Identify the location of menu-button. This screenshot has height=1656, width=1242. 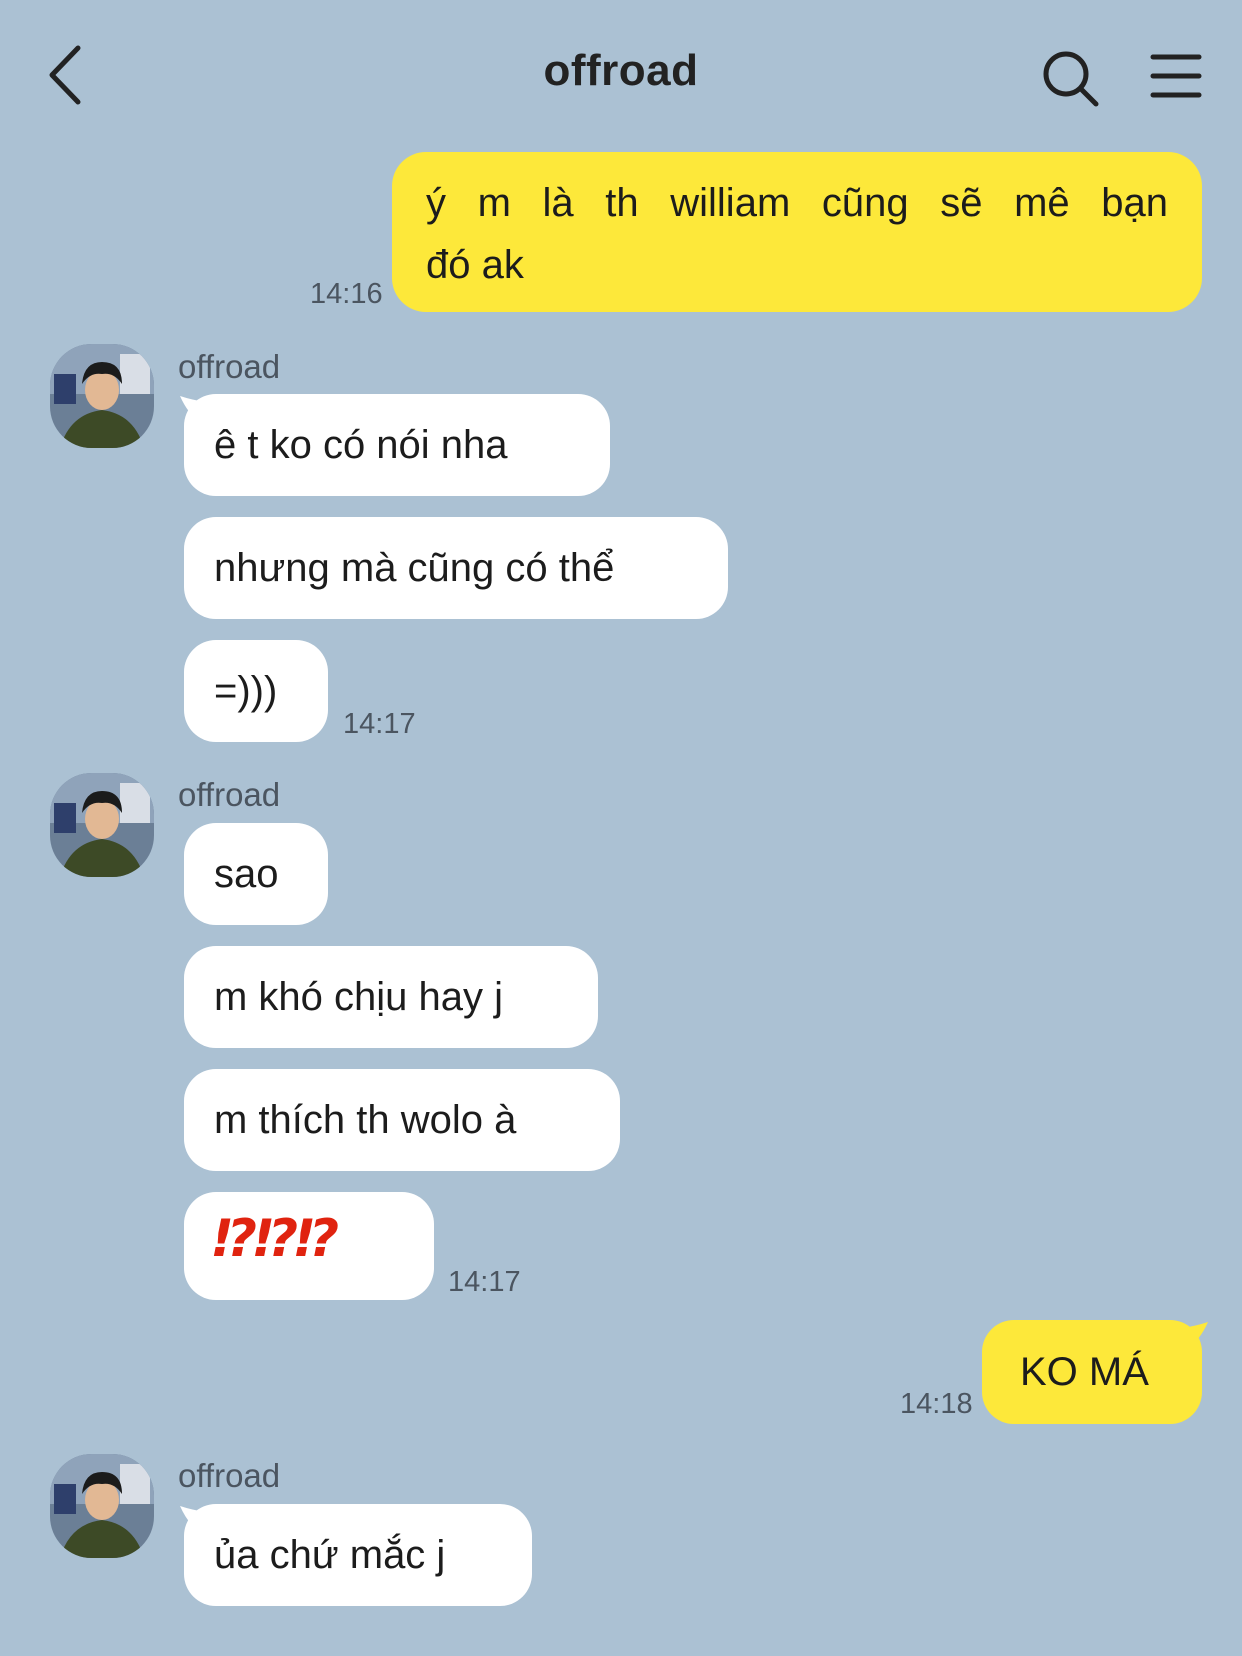
(1176, 76).